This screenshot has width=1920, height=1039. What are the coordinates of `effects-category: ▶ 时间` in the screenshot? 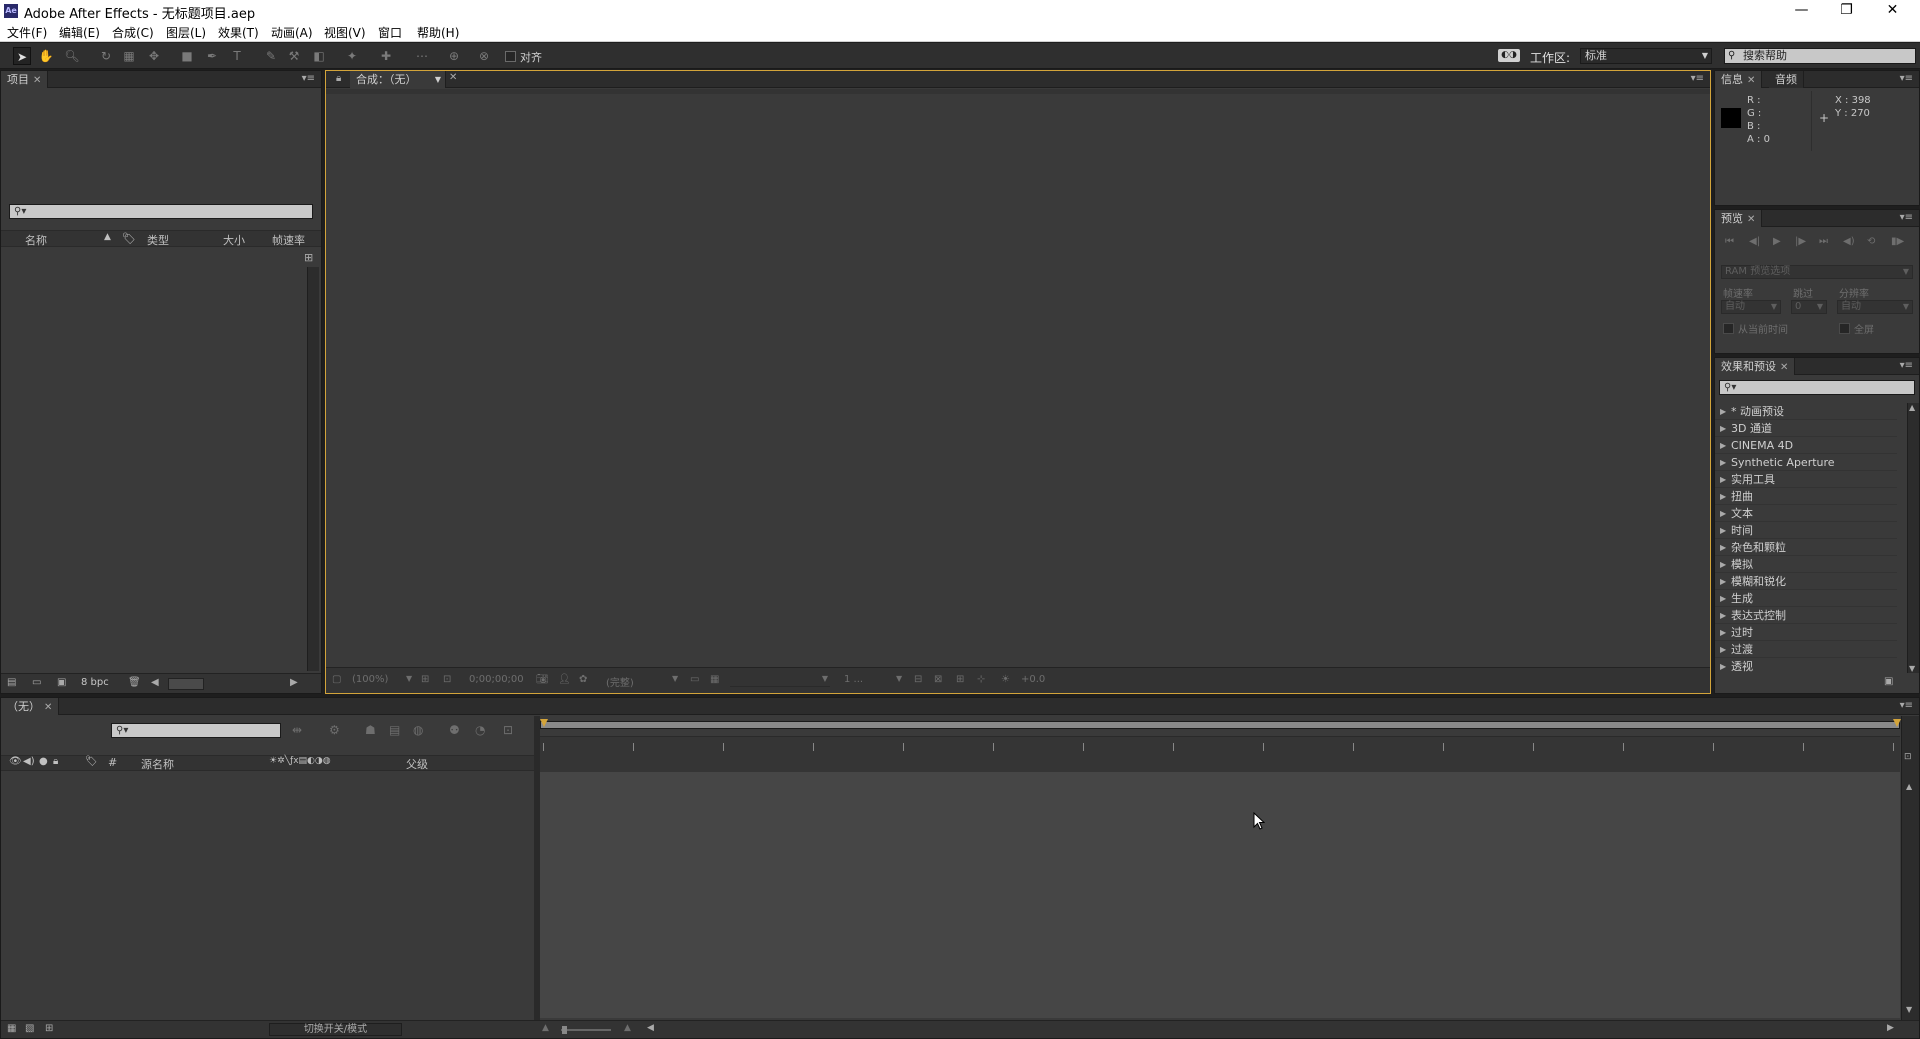 It's located at (1806, 530).